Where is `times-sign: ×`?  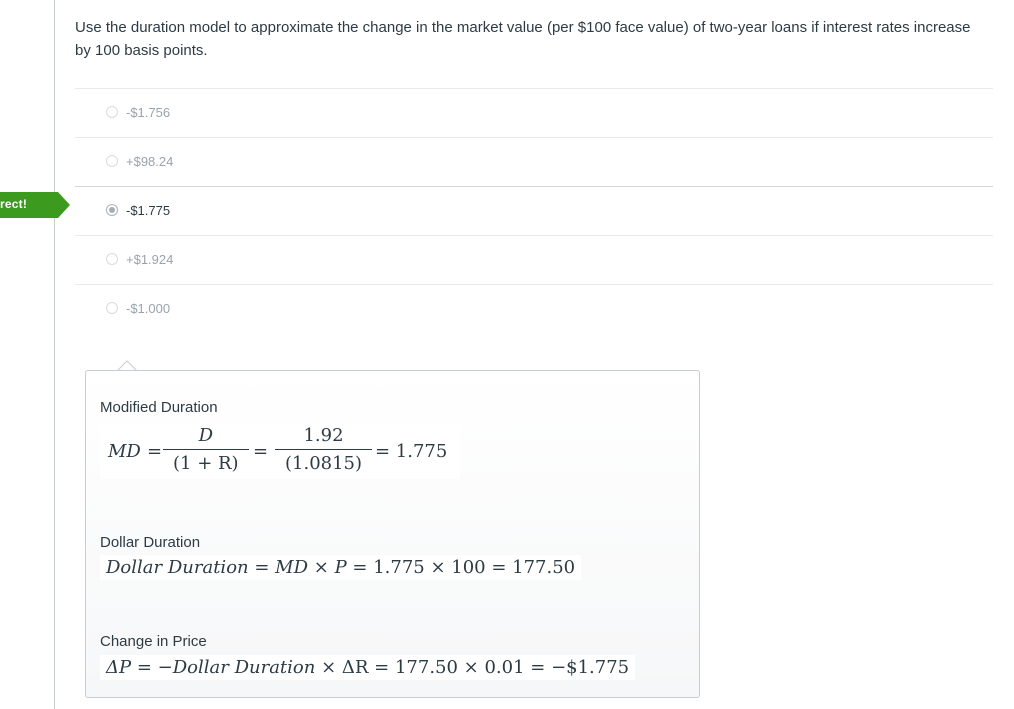 times-sign: × is located at coordinates (321, 567).